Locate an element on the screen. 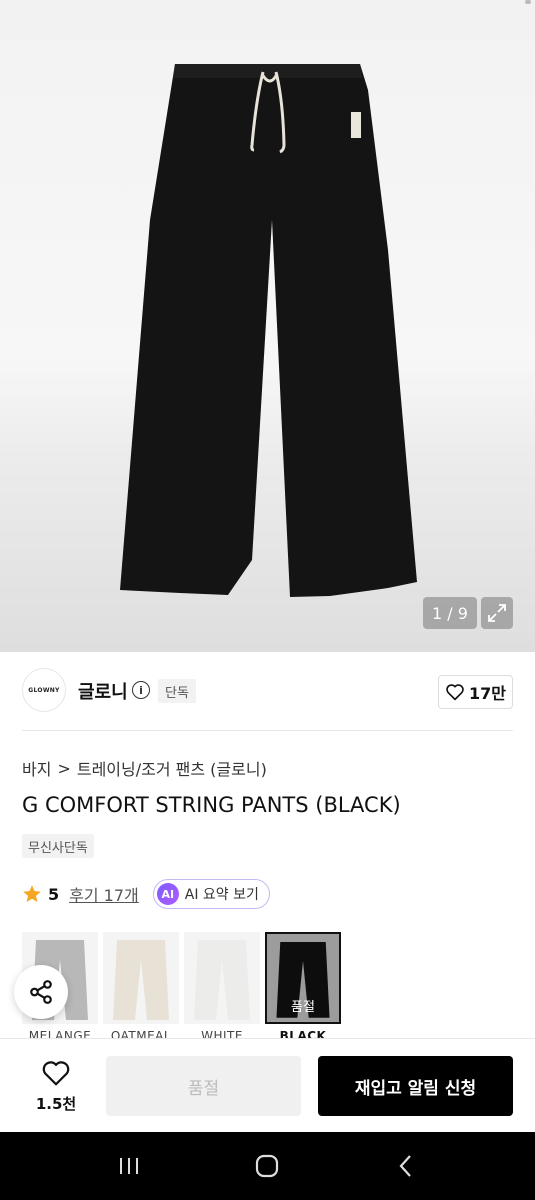 This screenshot has height=1200, width=535. share-button is located at coordinates (41, 992).